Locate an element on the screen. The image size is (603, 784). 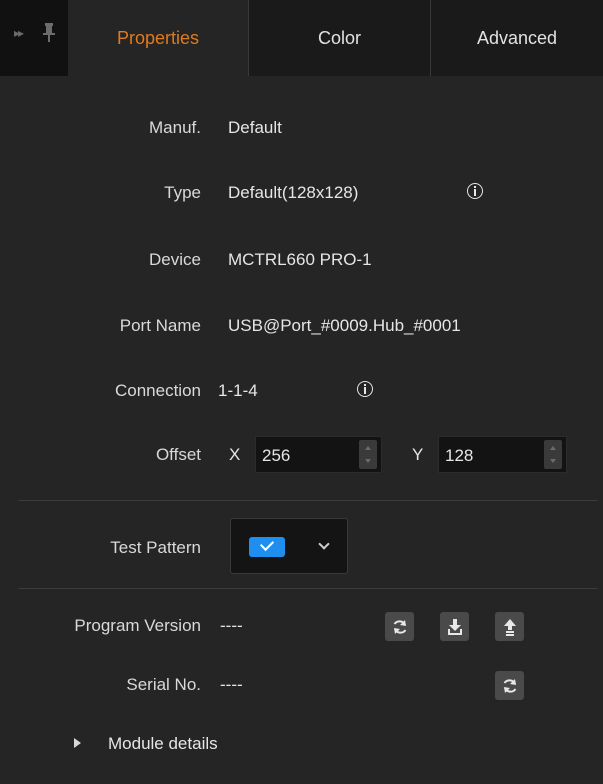
offset-y-label: Y is located at coordinates (418, 454).